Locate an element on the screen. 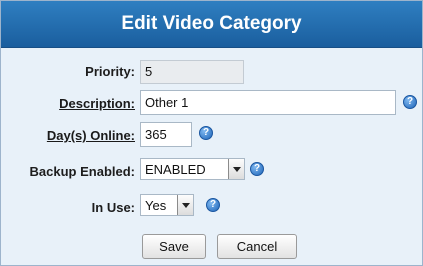  description-help-icon: ? is located at coordinates (410, 102).